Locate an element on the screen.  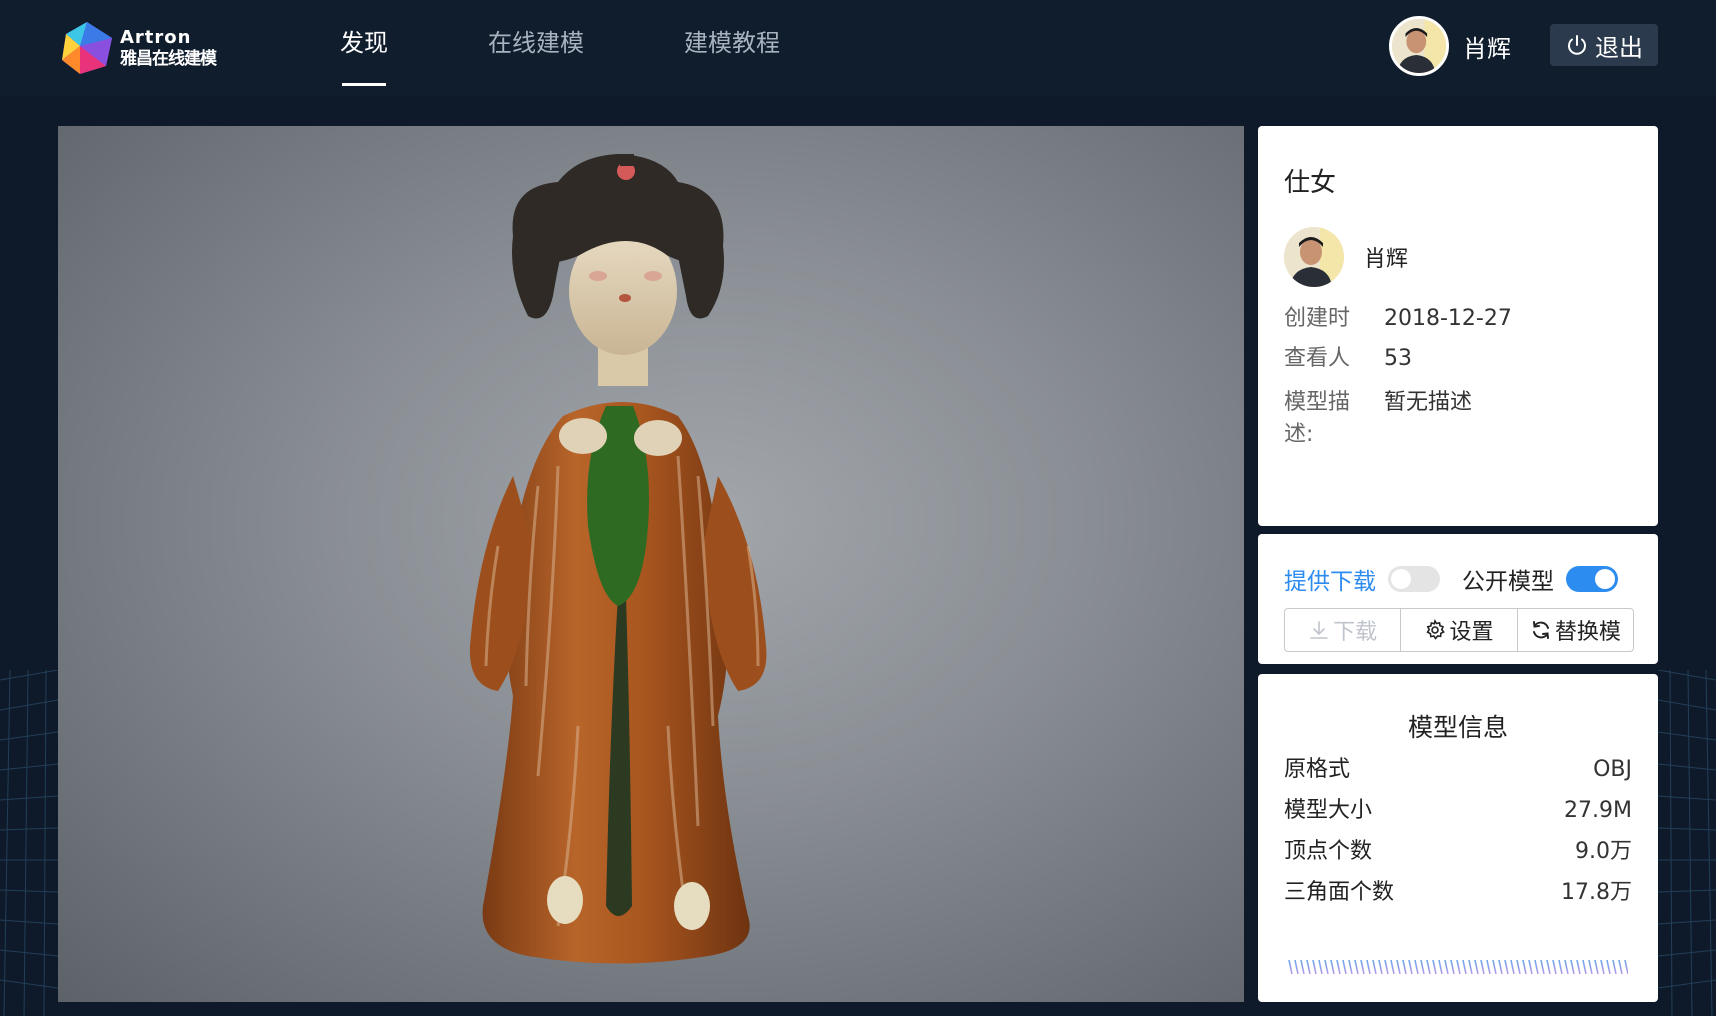
settings-label: 设置 is located at coordinates (1471, 632).